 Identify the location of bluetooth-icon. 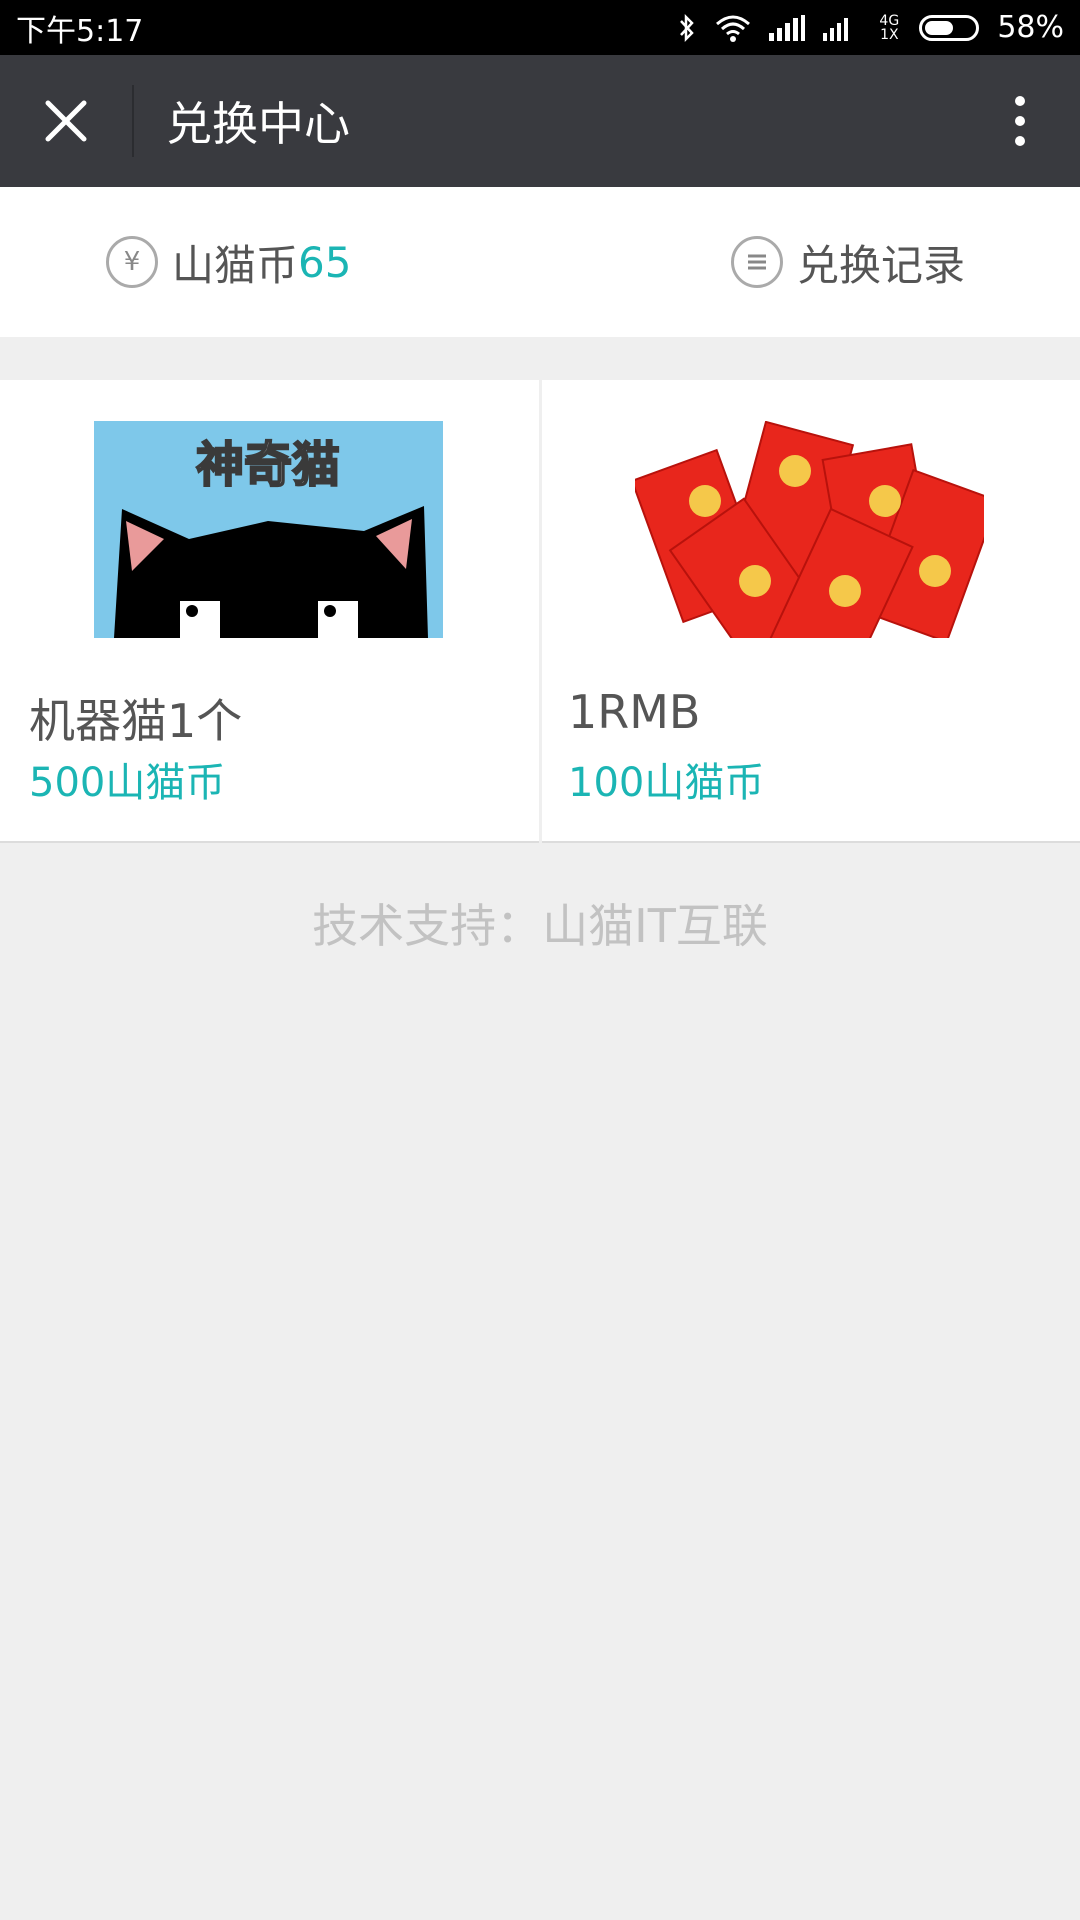
(687, 27).